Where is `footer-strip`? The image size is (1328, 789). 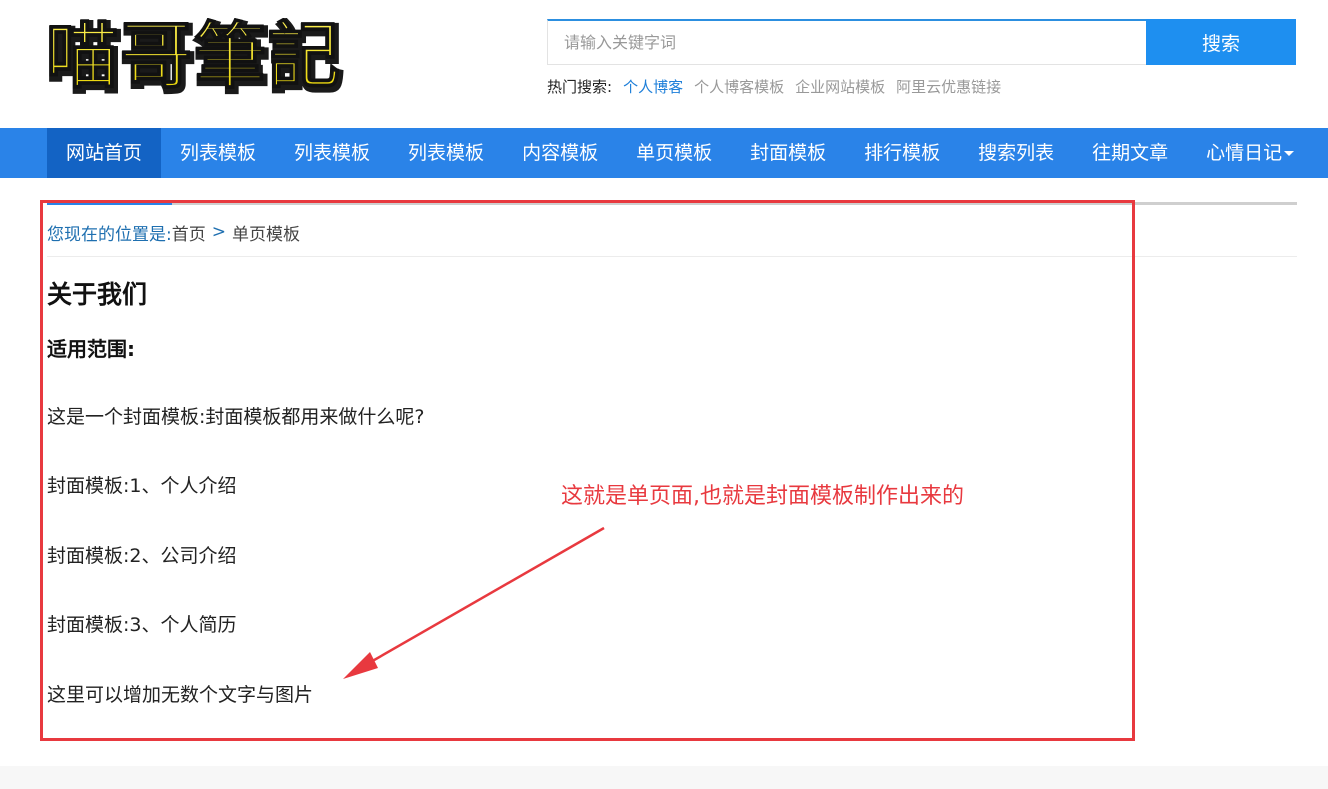
footer-strip is located at coordinates (664, 777).